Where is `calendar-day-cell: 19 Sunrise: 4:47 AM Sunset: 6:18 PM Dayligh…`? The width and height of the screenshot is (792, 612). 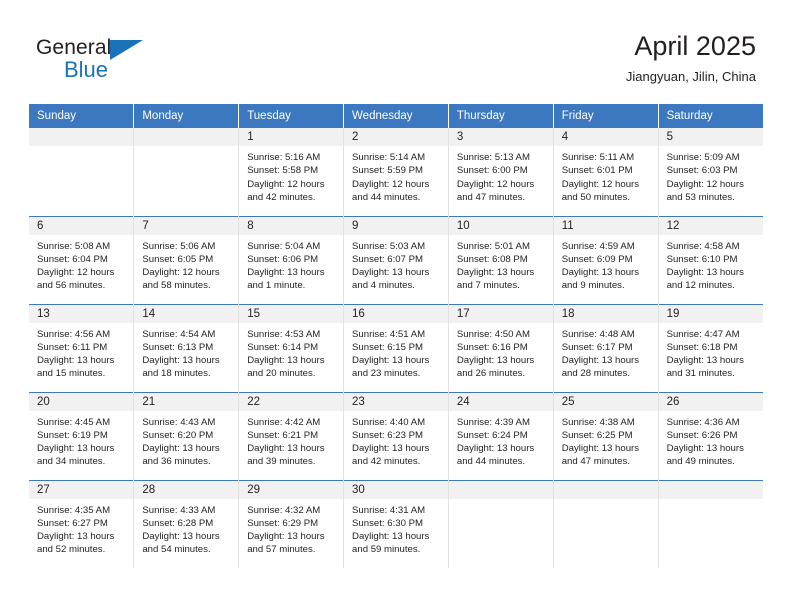
calendar-day-cell: 19 Sunrise: 4:47 AM Sunset: 6:18 PM Dayligh… is located at coordinates (710, 347).